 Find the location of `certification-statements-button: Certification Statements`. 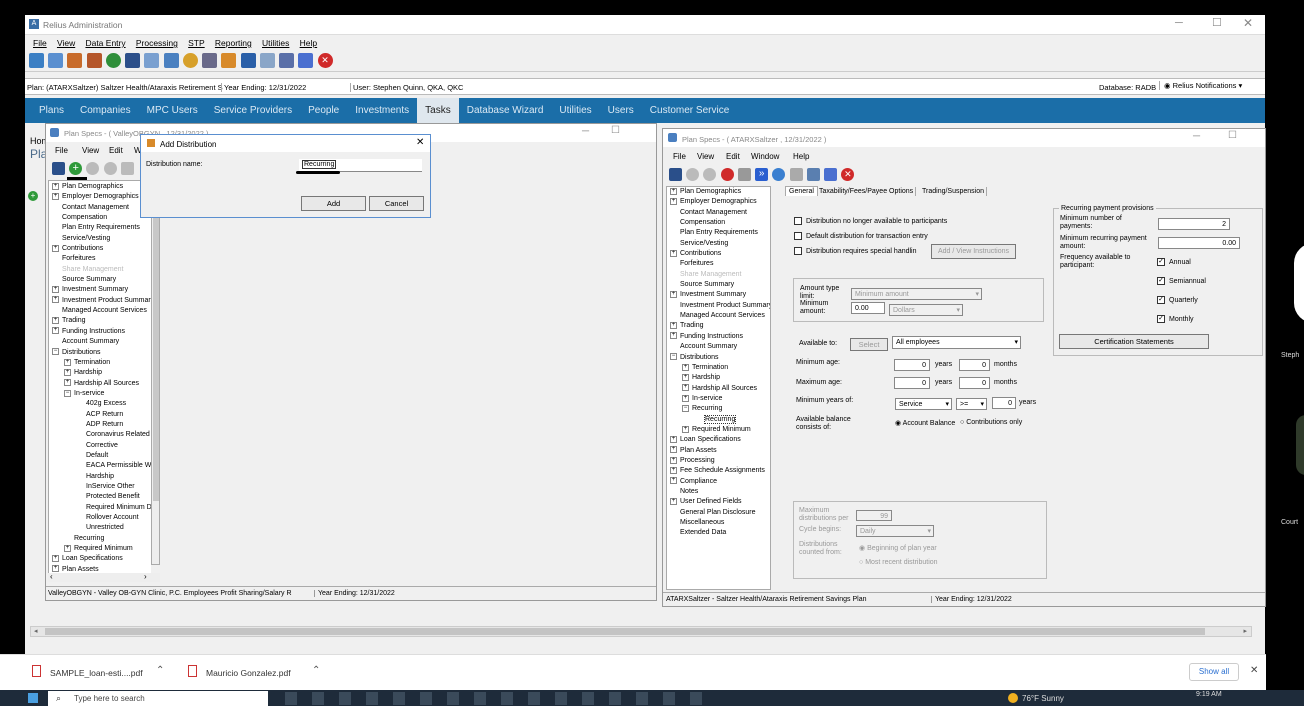

certification-statements-button: Certification Statements is located at coordinates (1134, 341).